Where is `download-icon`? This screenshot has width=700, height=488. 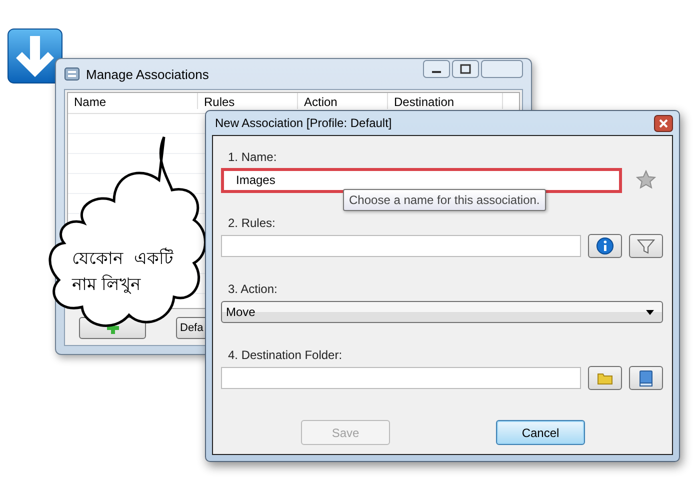
download-icon is located at coordinates (35, 56).